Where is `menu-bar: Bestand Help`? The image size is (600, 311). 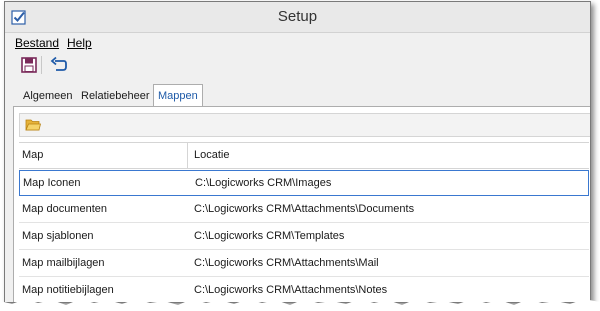
menu-bar: Bestand Help is located at coordinates (297, 43).